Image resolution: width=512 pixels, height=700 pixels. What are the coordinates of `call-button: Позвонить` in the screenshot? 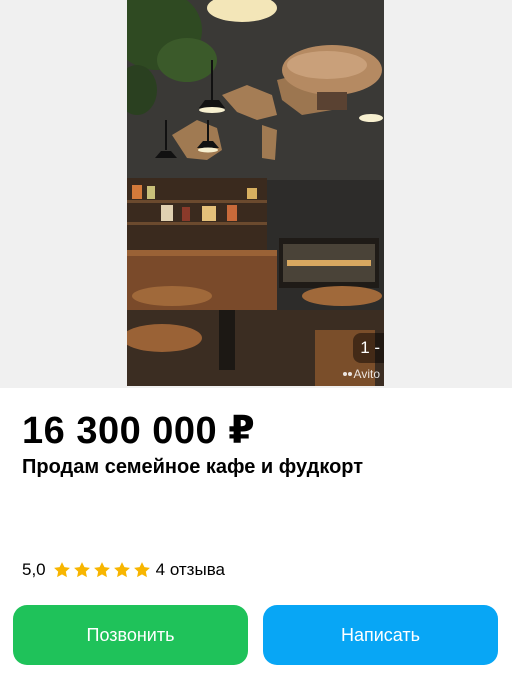 It's located at (130, 635).